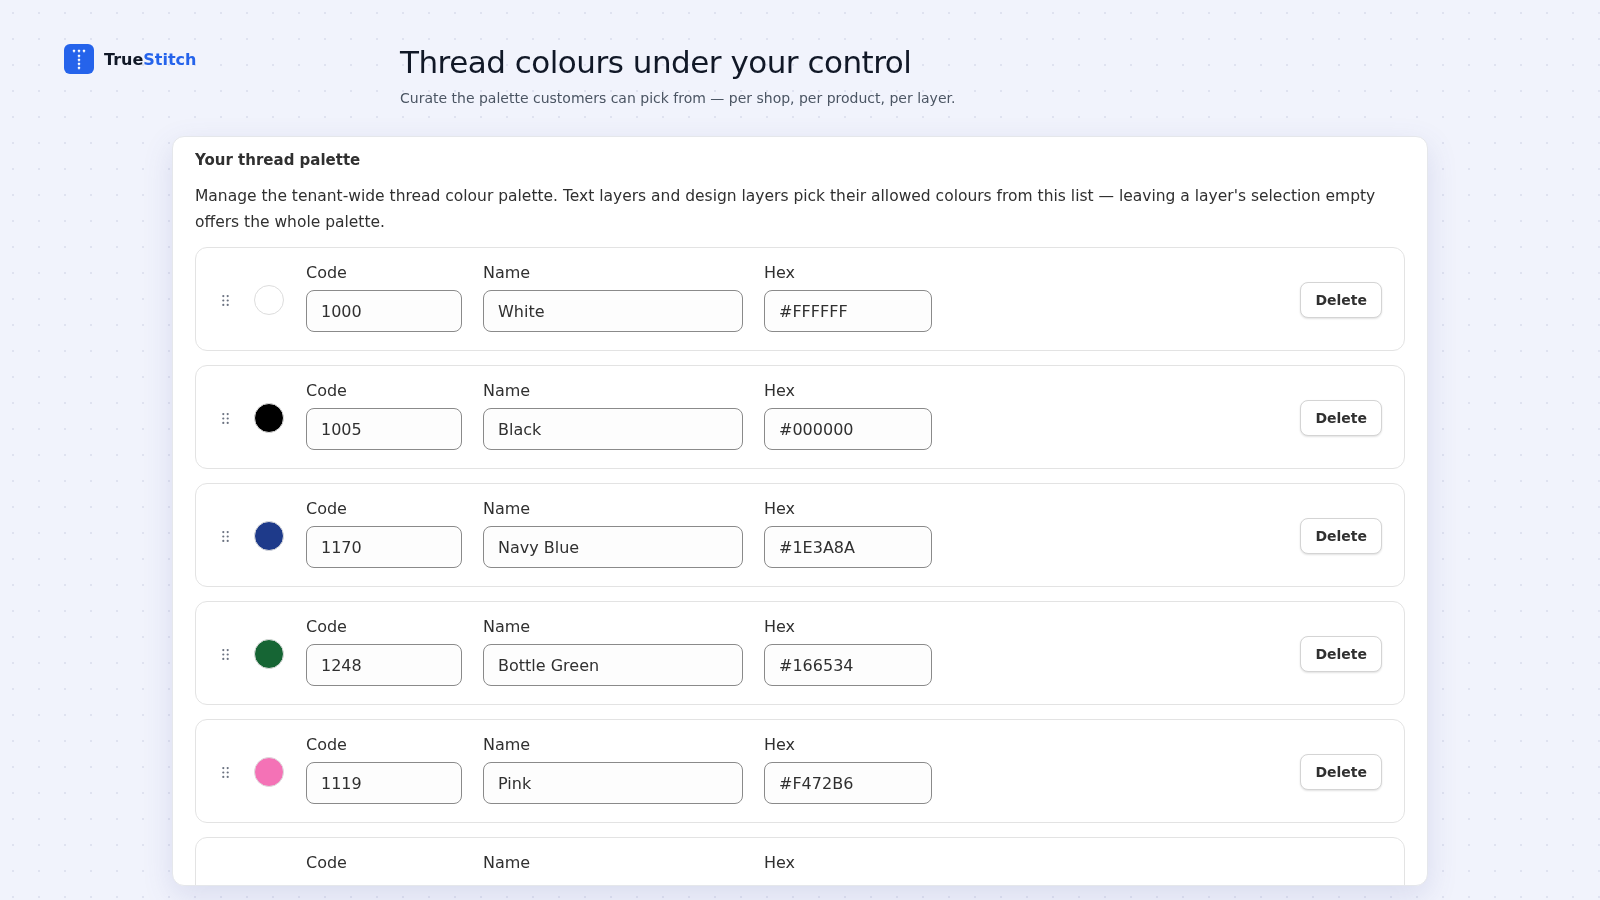  Describe the element at coordinates (384, 311) in the screenshot. I see `code-field: 1000` at that location.